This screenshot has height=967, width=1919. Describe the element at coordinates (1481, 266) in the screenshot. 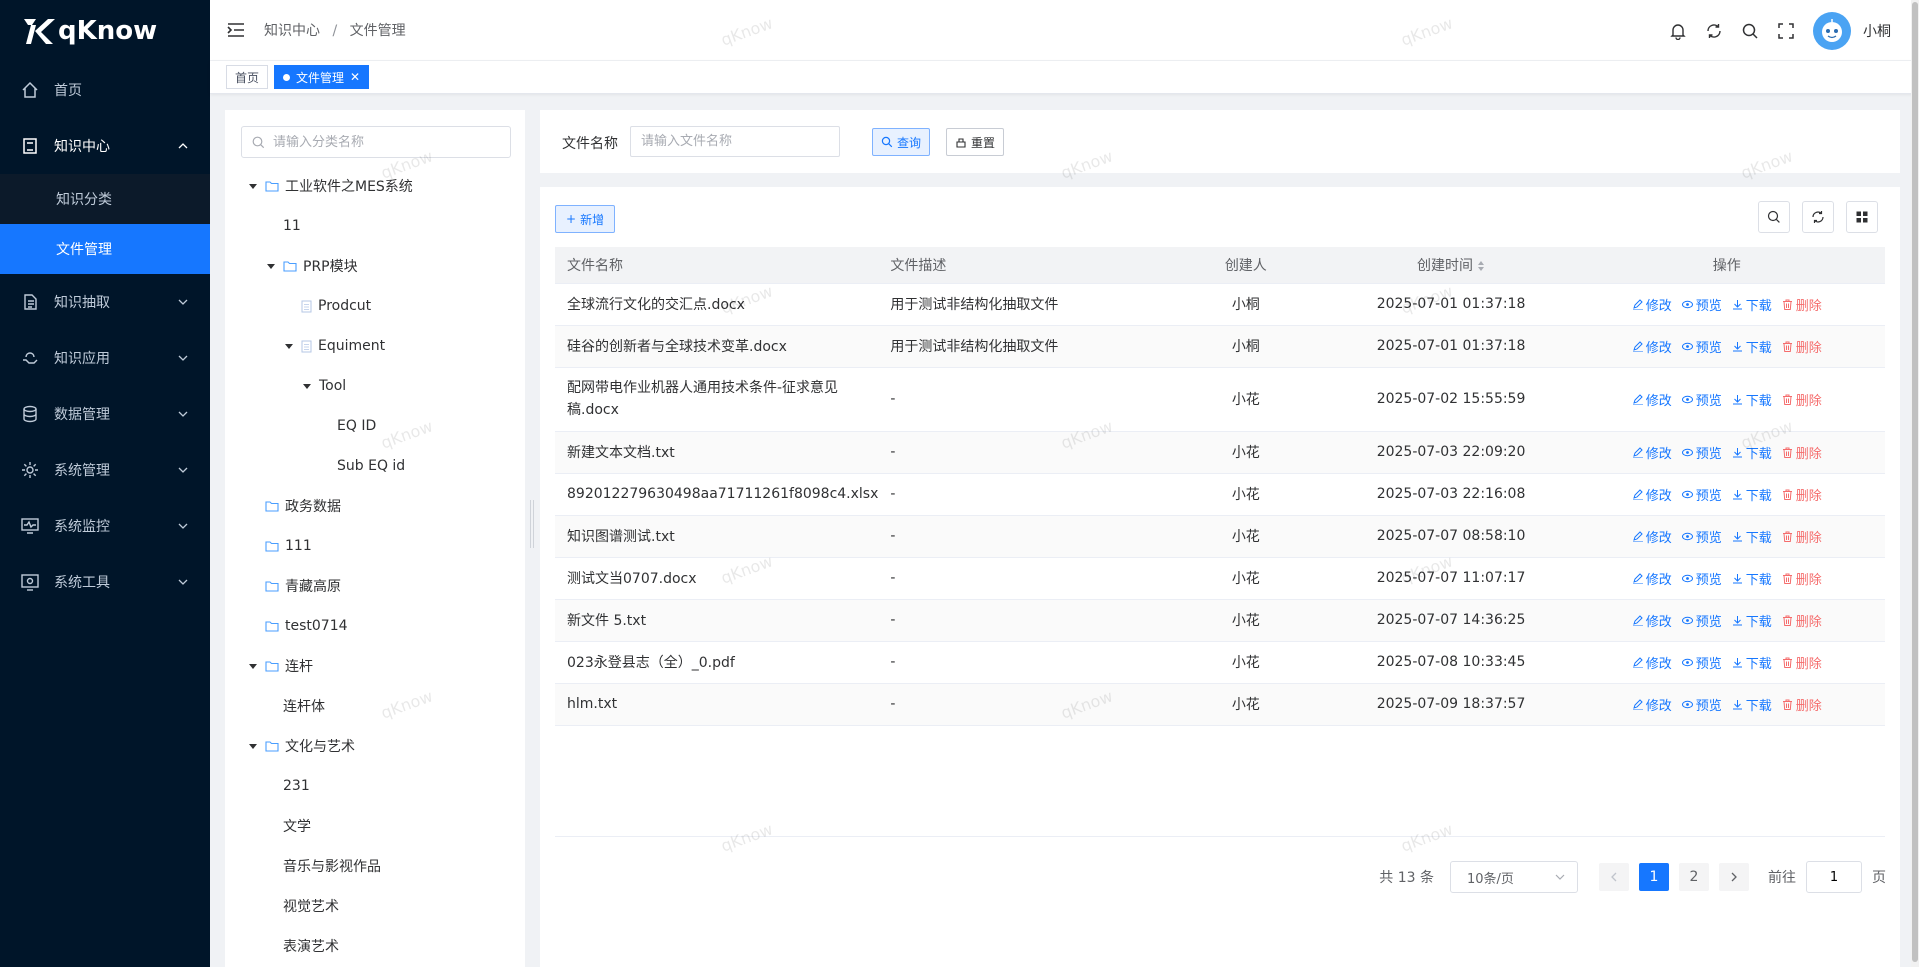

I see `sort-icon` at that location.